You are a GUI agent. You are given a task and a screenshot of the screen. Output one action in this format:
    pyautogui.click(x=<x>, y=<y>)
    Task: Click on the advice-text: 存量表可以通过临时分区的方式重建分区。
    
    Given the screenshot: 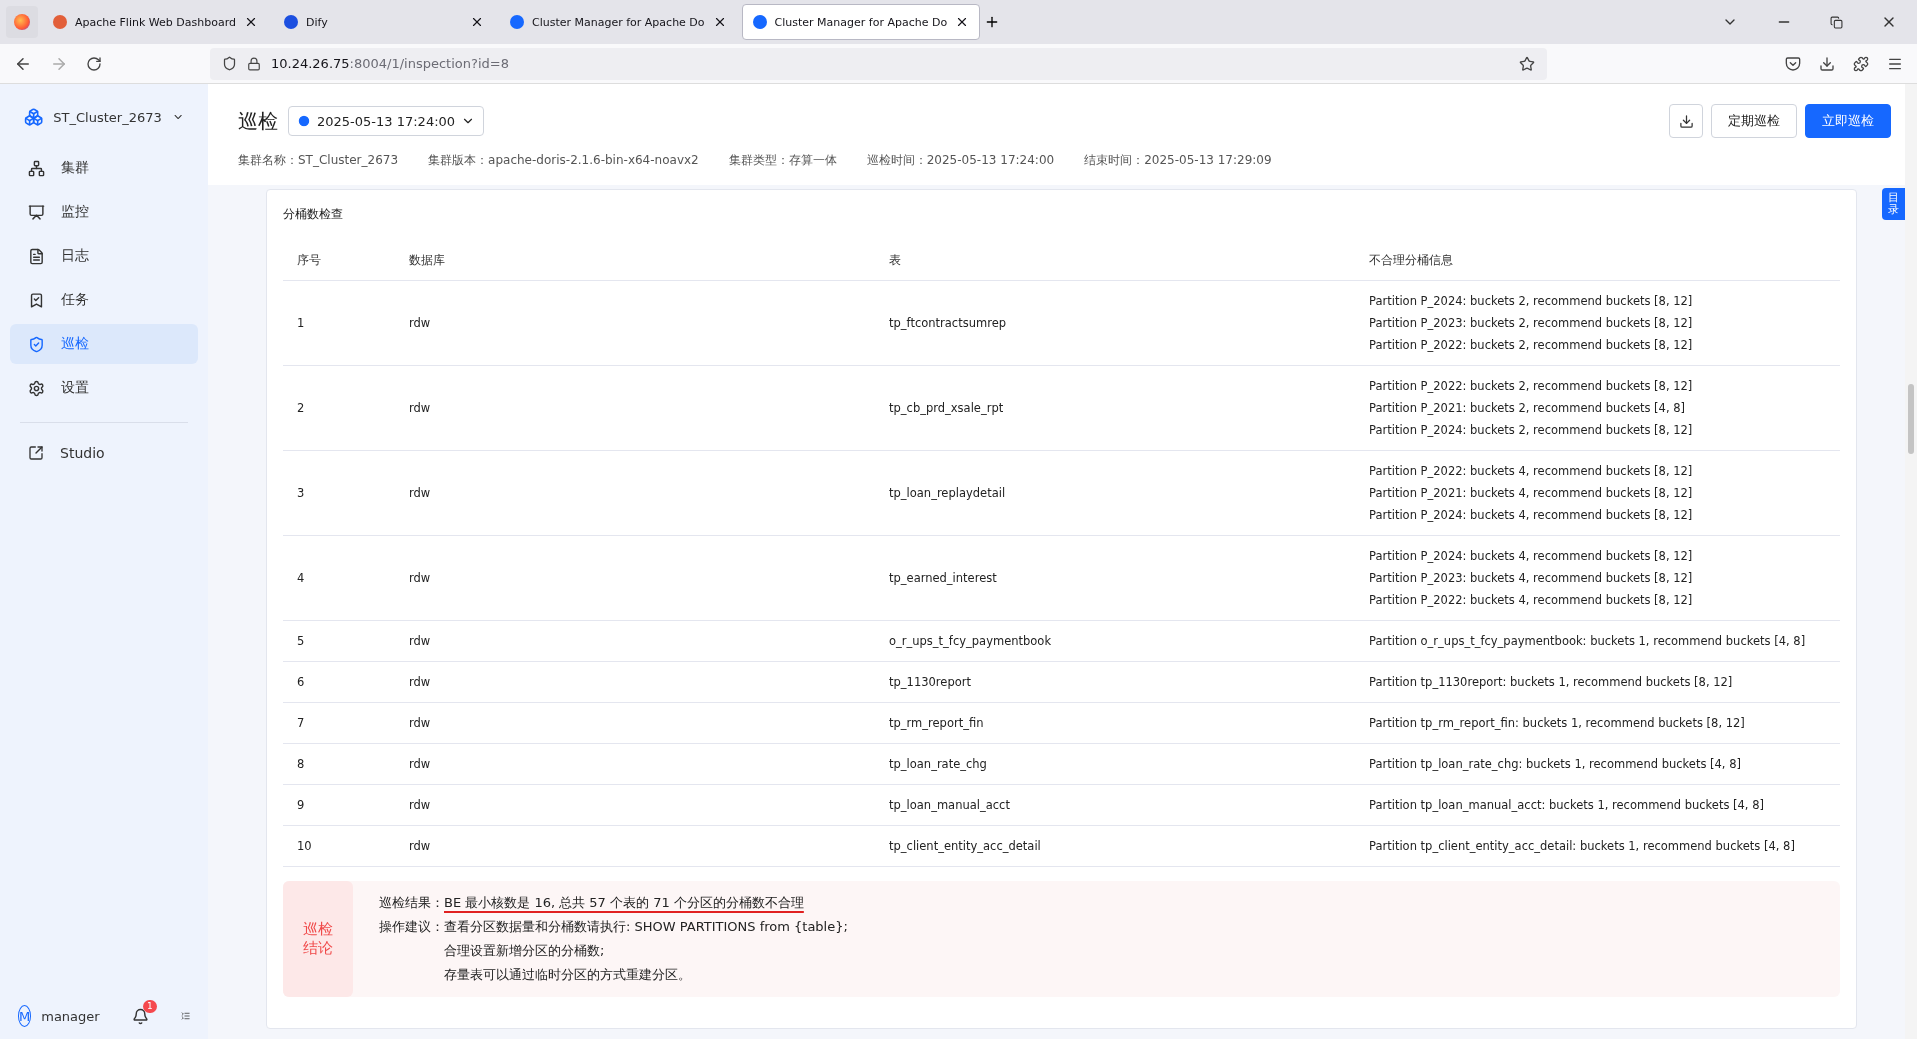 What is the action you would take?
    pyautogui.click(x=568, y=975)
    